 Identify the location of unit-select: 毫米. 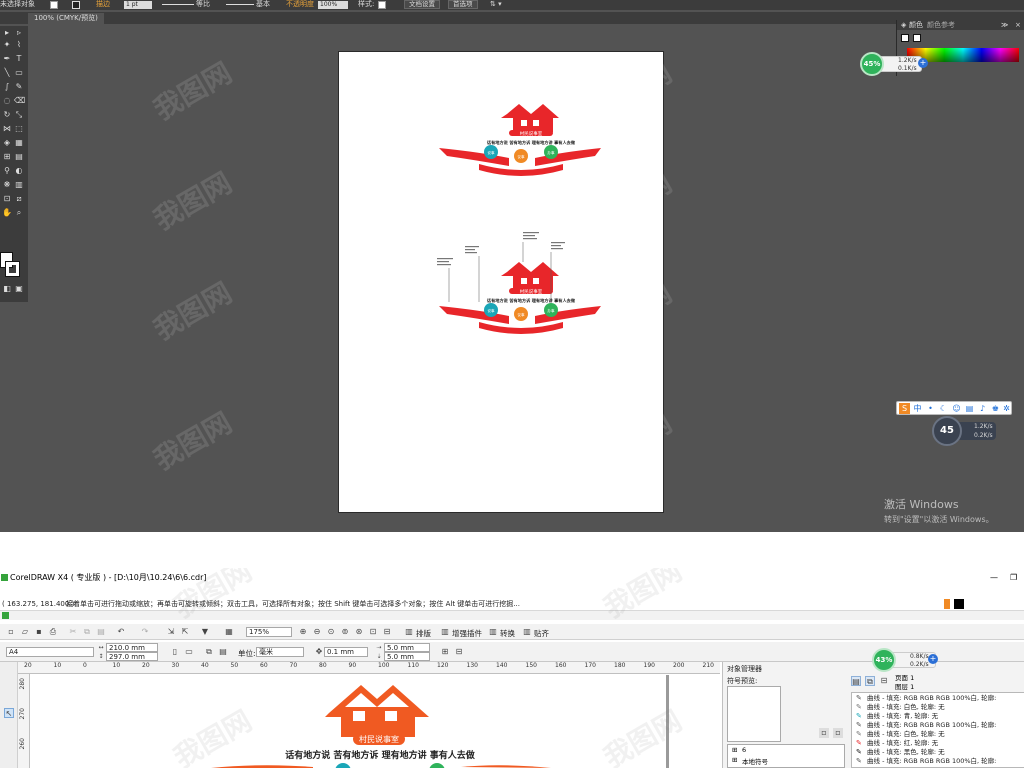
(280, 652).